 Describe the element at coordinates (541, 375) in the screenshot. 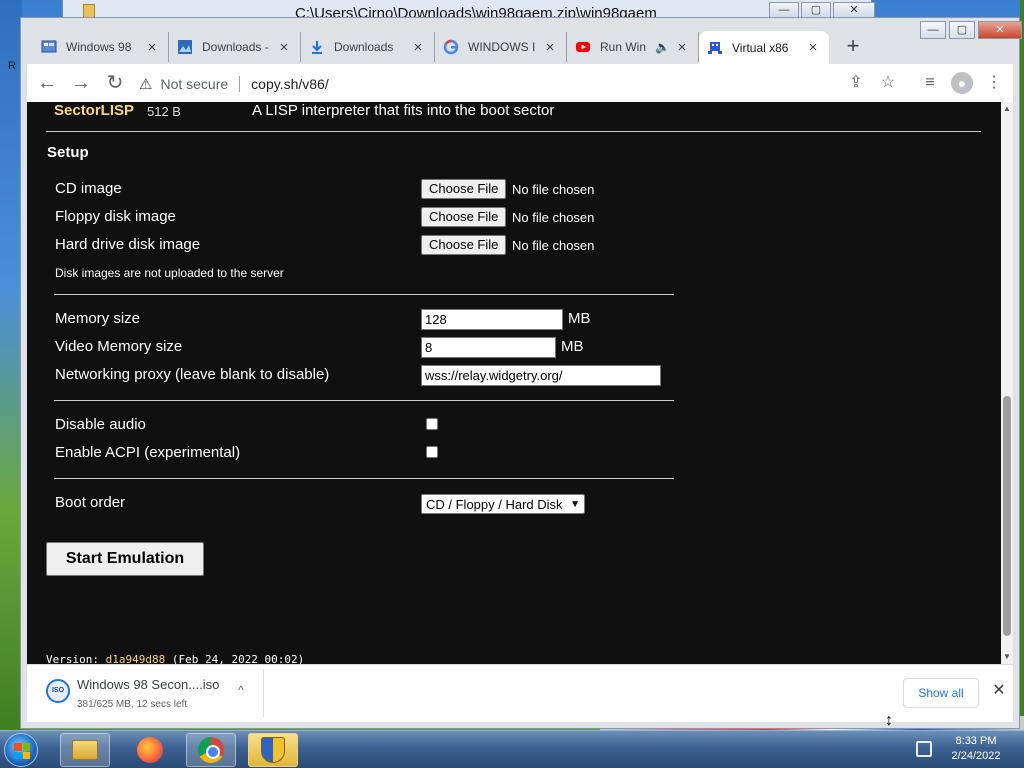

I see `networking-proxy-input: wss://relay.widgetry.org/` at that location.